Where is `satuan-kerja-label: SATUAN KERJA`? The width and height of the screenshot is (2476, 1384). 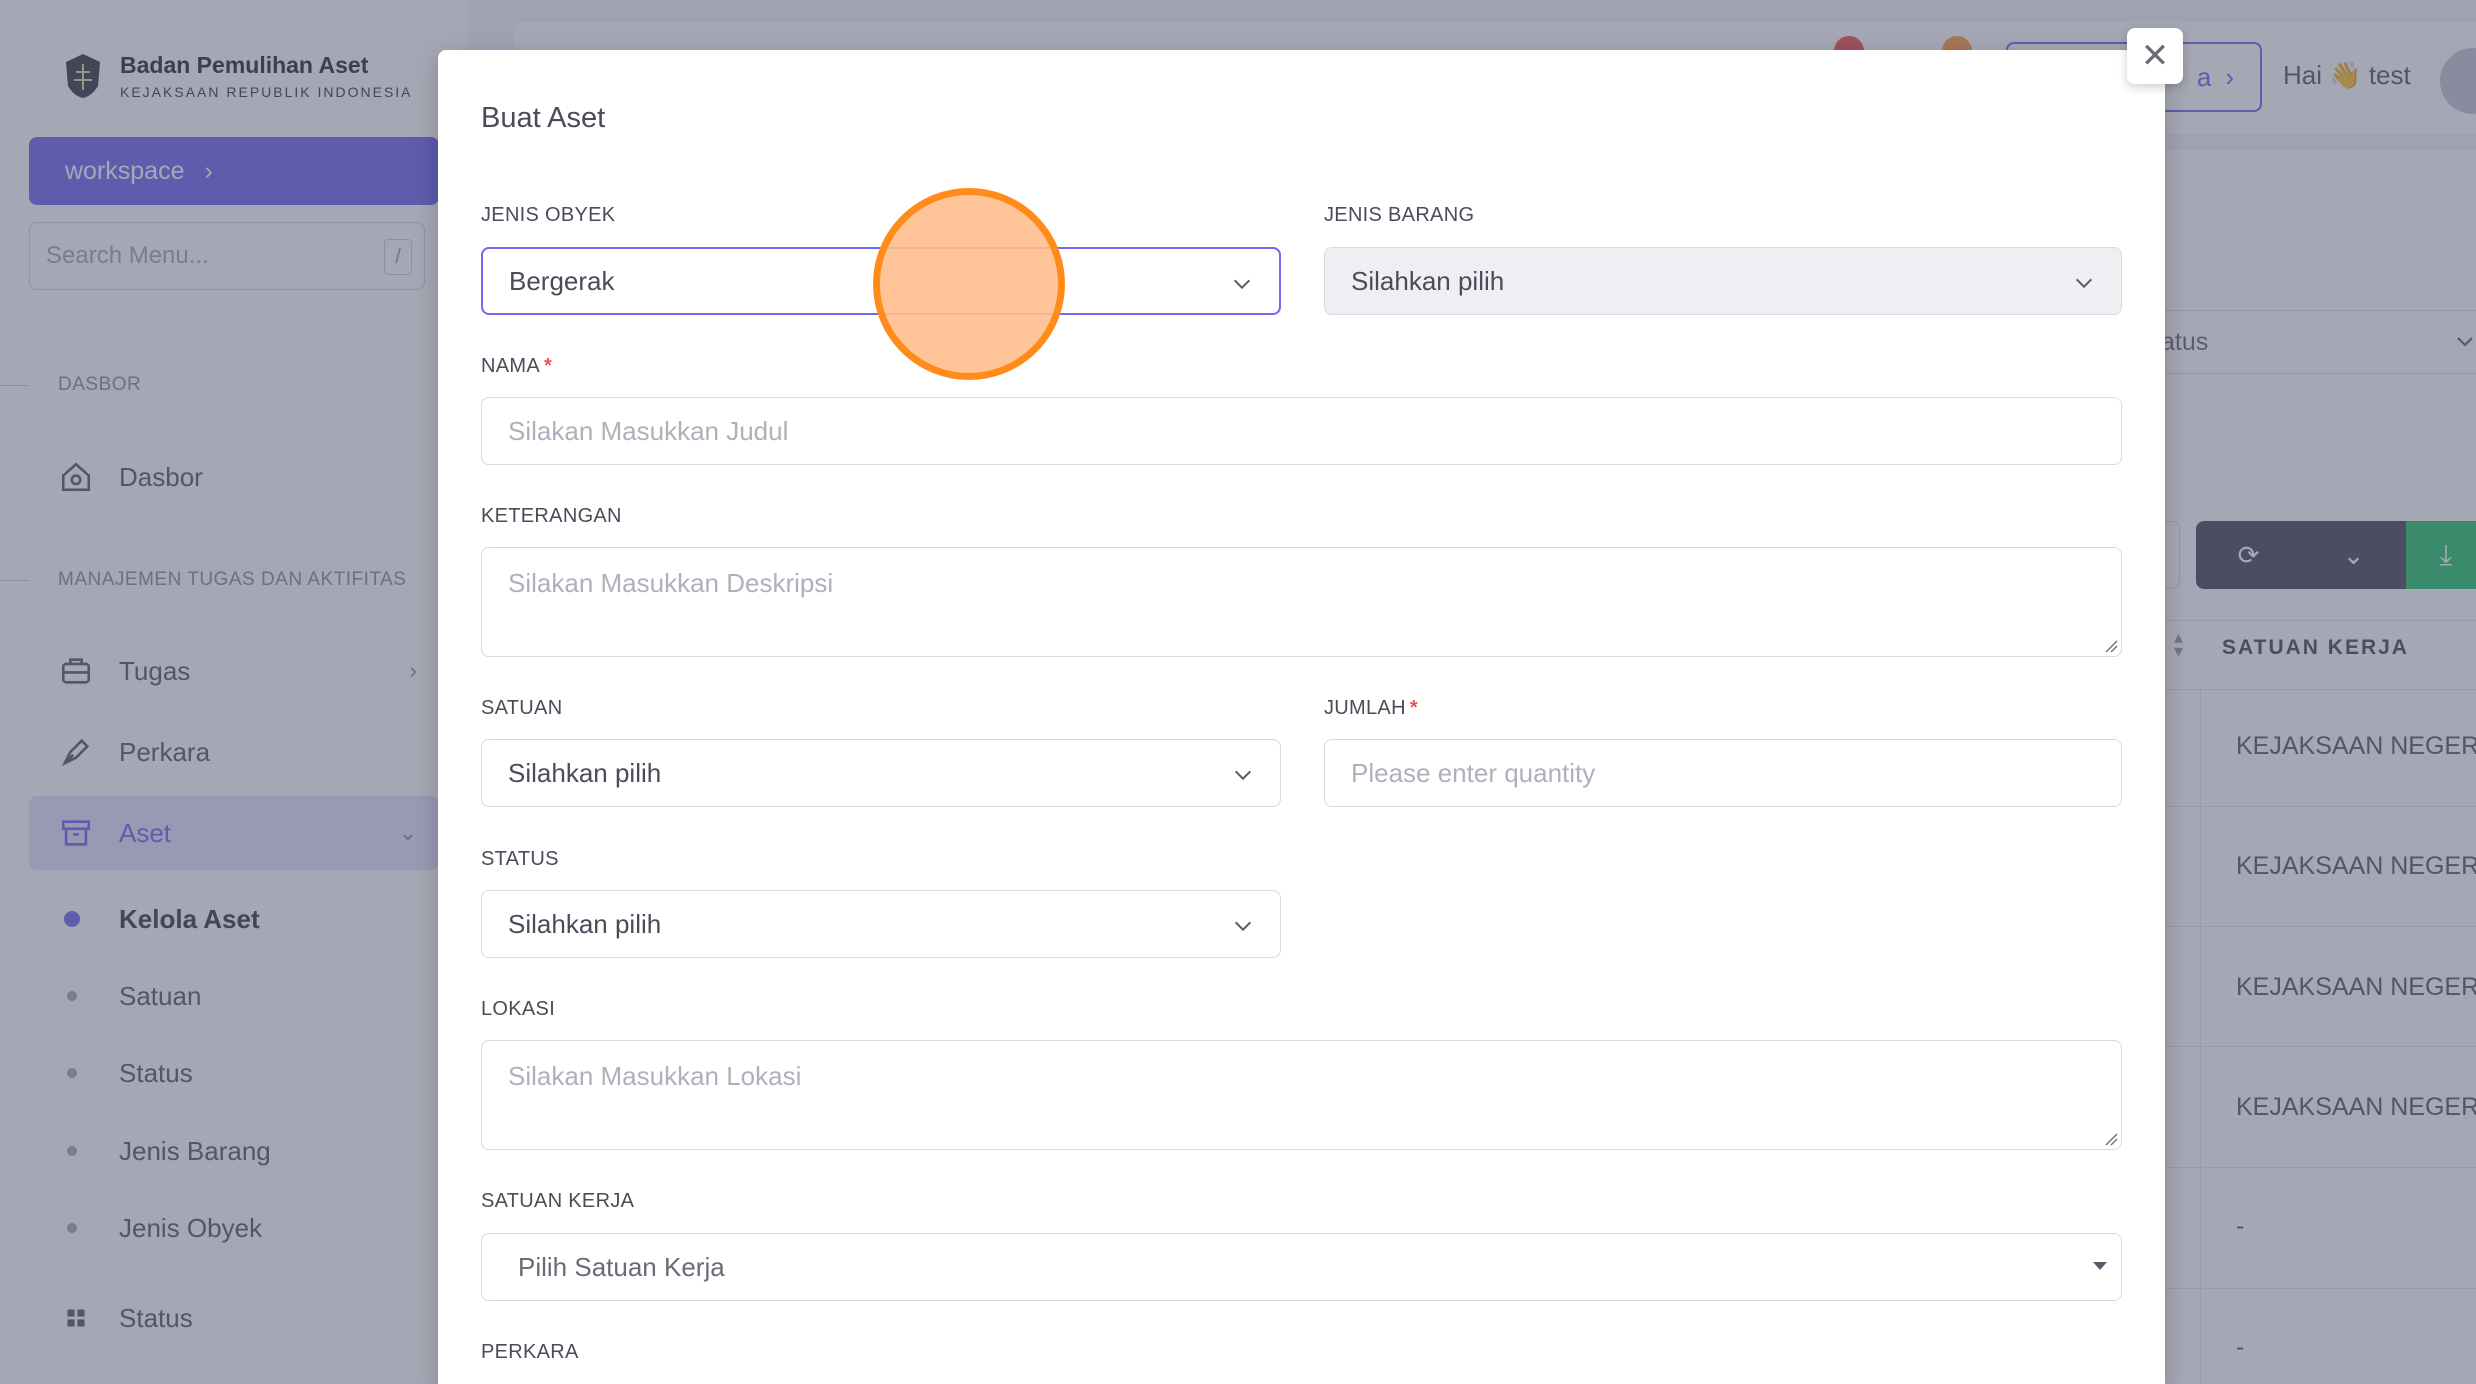
satuan-kerja-label: SATUAN KERJA is located at coordinates (558, 1201).